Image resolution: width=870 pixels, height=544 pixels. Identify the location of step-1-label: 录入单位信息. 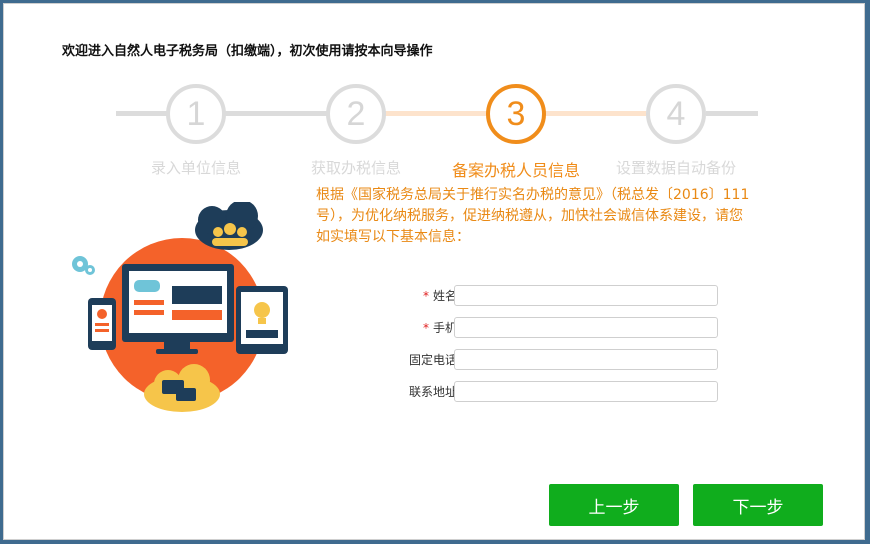
(195, 168).